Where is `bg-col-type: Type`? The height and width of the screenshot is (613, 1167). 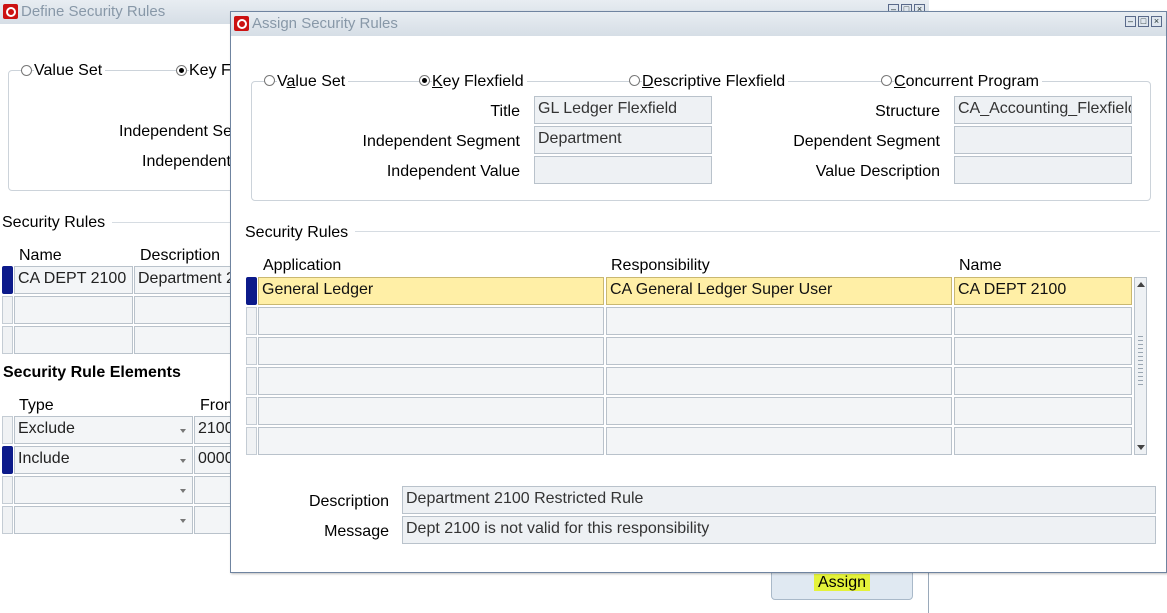
bg-col-type: Type is located at coordinates (36, 405).